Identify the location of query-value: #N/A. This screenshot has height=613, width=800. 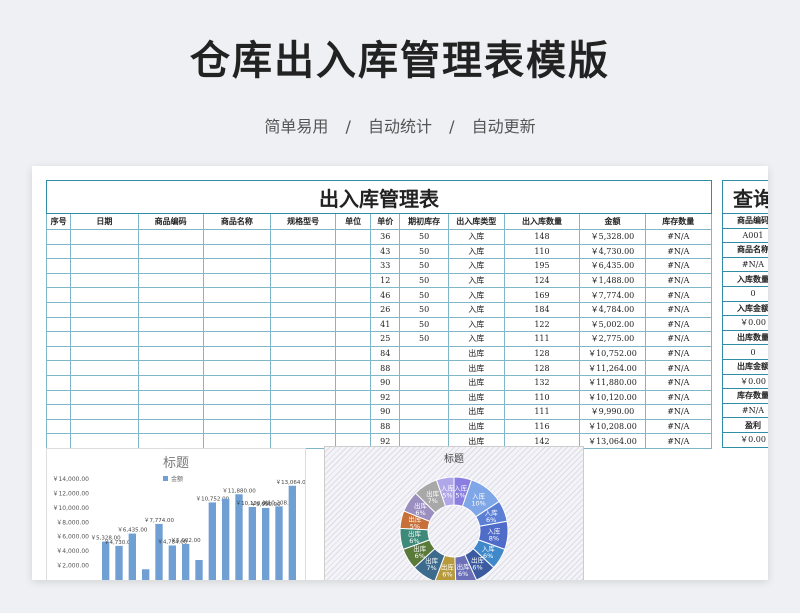
(745, 264).